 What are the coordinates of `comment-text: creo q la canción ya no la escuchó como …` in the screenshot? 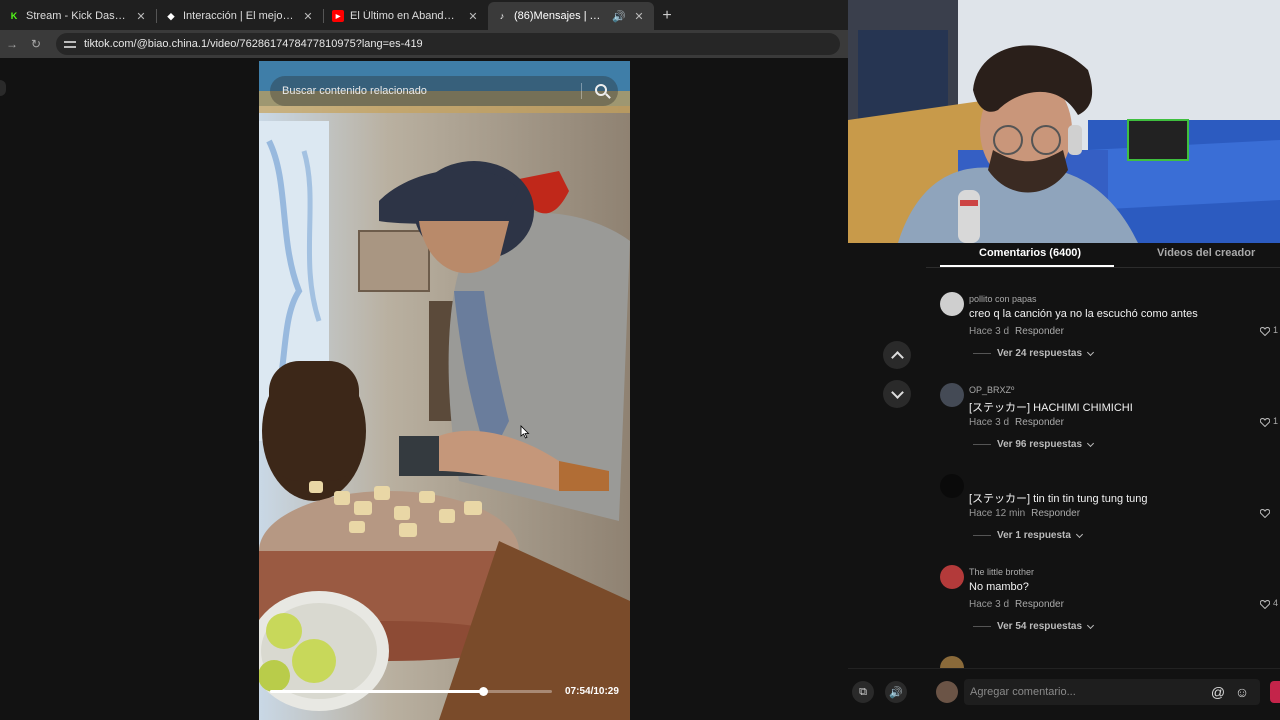 It's located at (1083, 314).